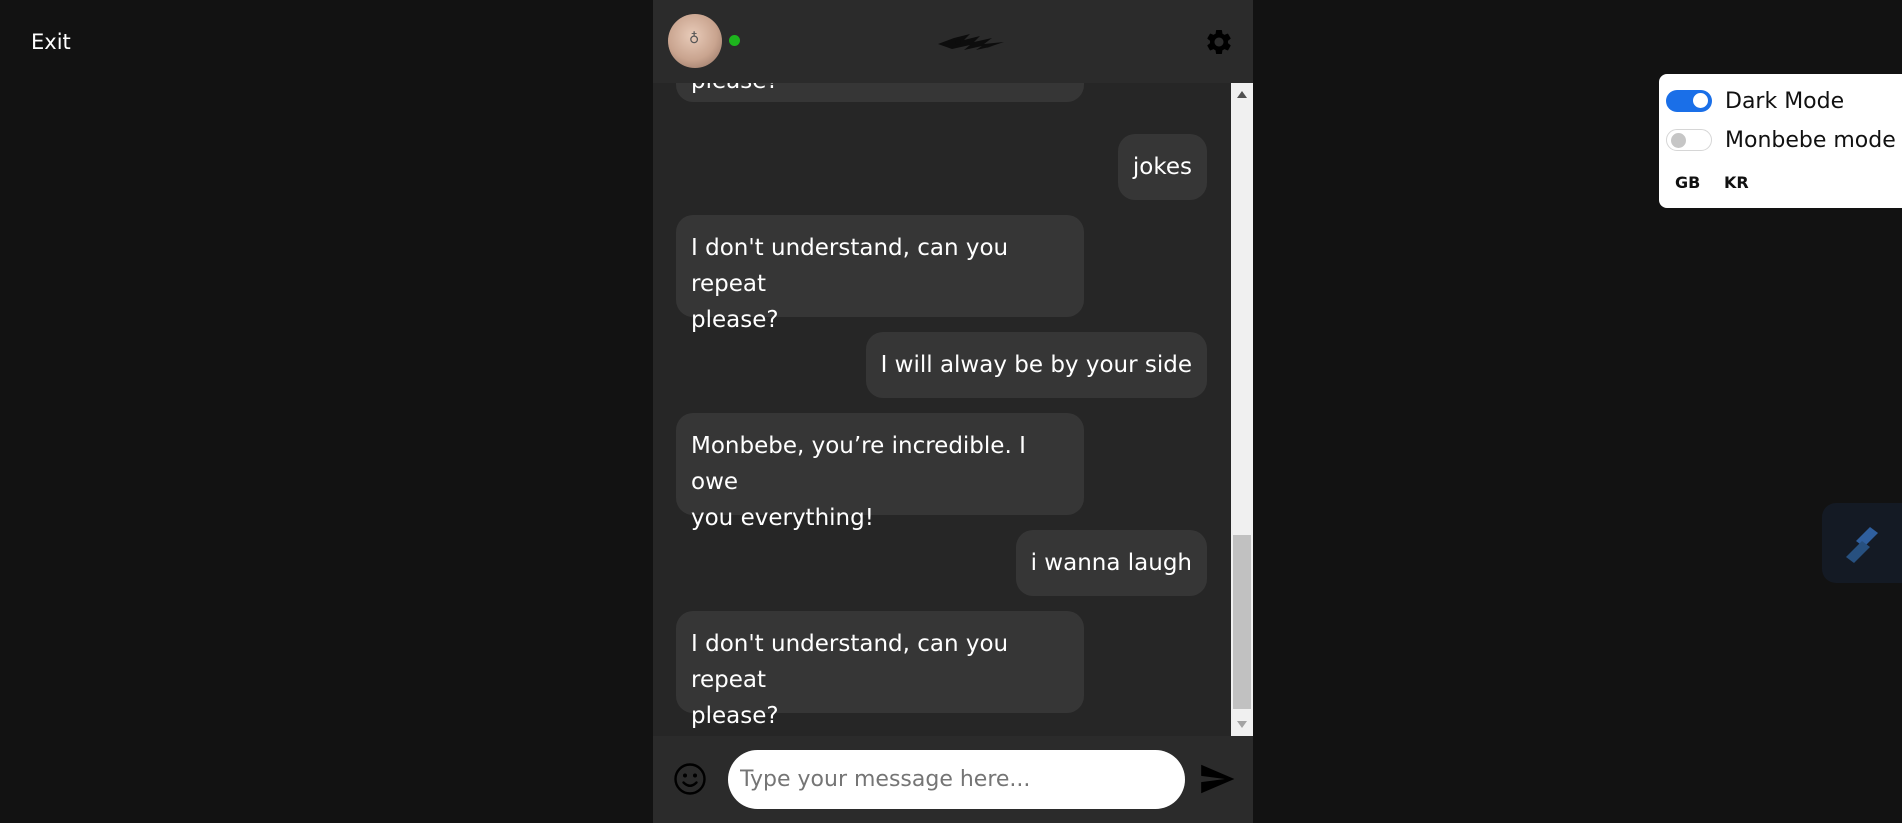 The width and height of the screenshot is (1902, 823). I want to click on user-message: jokes, so click(1162, 167).